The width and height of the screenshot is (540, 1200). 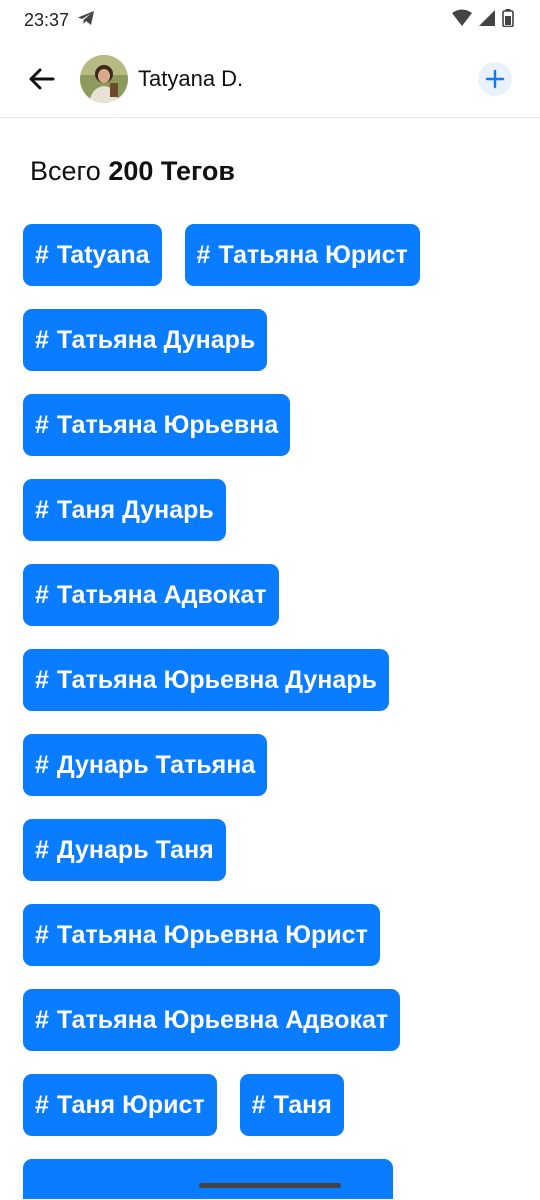 What do you see at coordinates (161, 594) in the screenshot?
I see `tag-label: Татьяна Адвокат` at bounding box center [161, 594].